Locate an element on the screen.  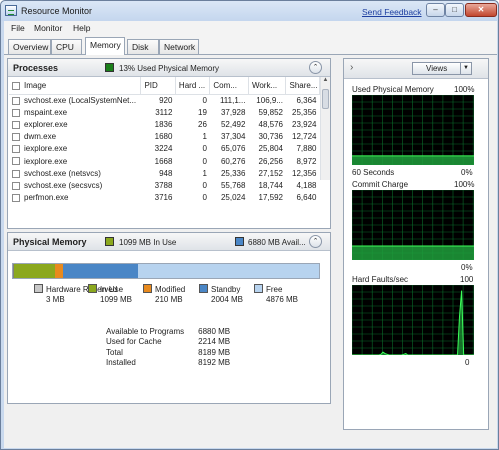
menu-file: File is located at coordinates (18, 28).